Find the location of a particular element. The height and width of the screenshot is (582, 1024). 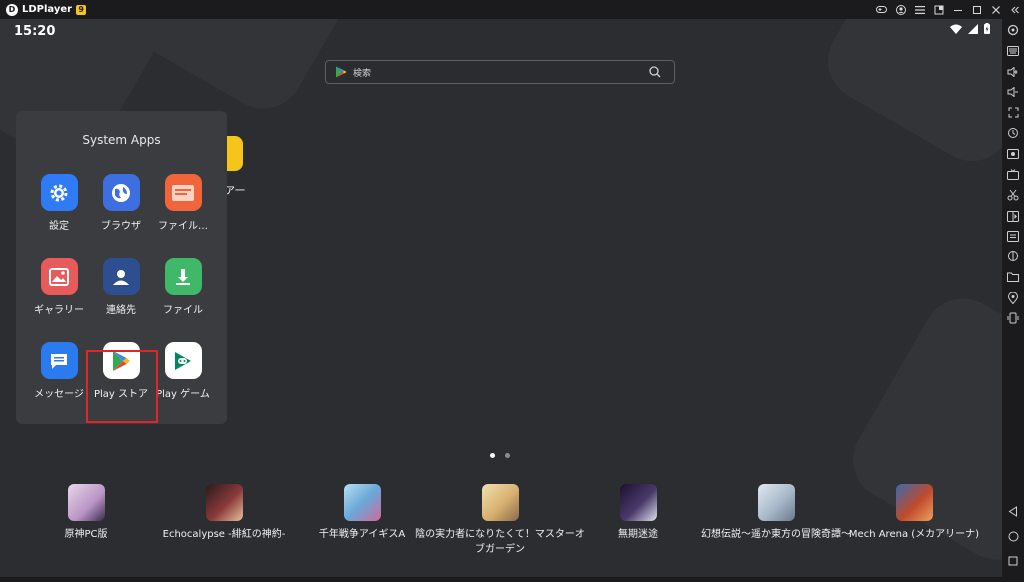

apk-icon is located at coordinates (1013, 236).